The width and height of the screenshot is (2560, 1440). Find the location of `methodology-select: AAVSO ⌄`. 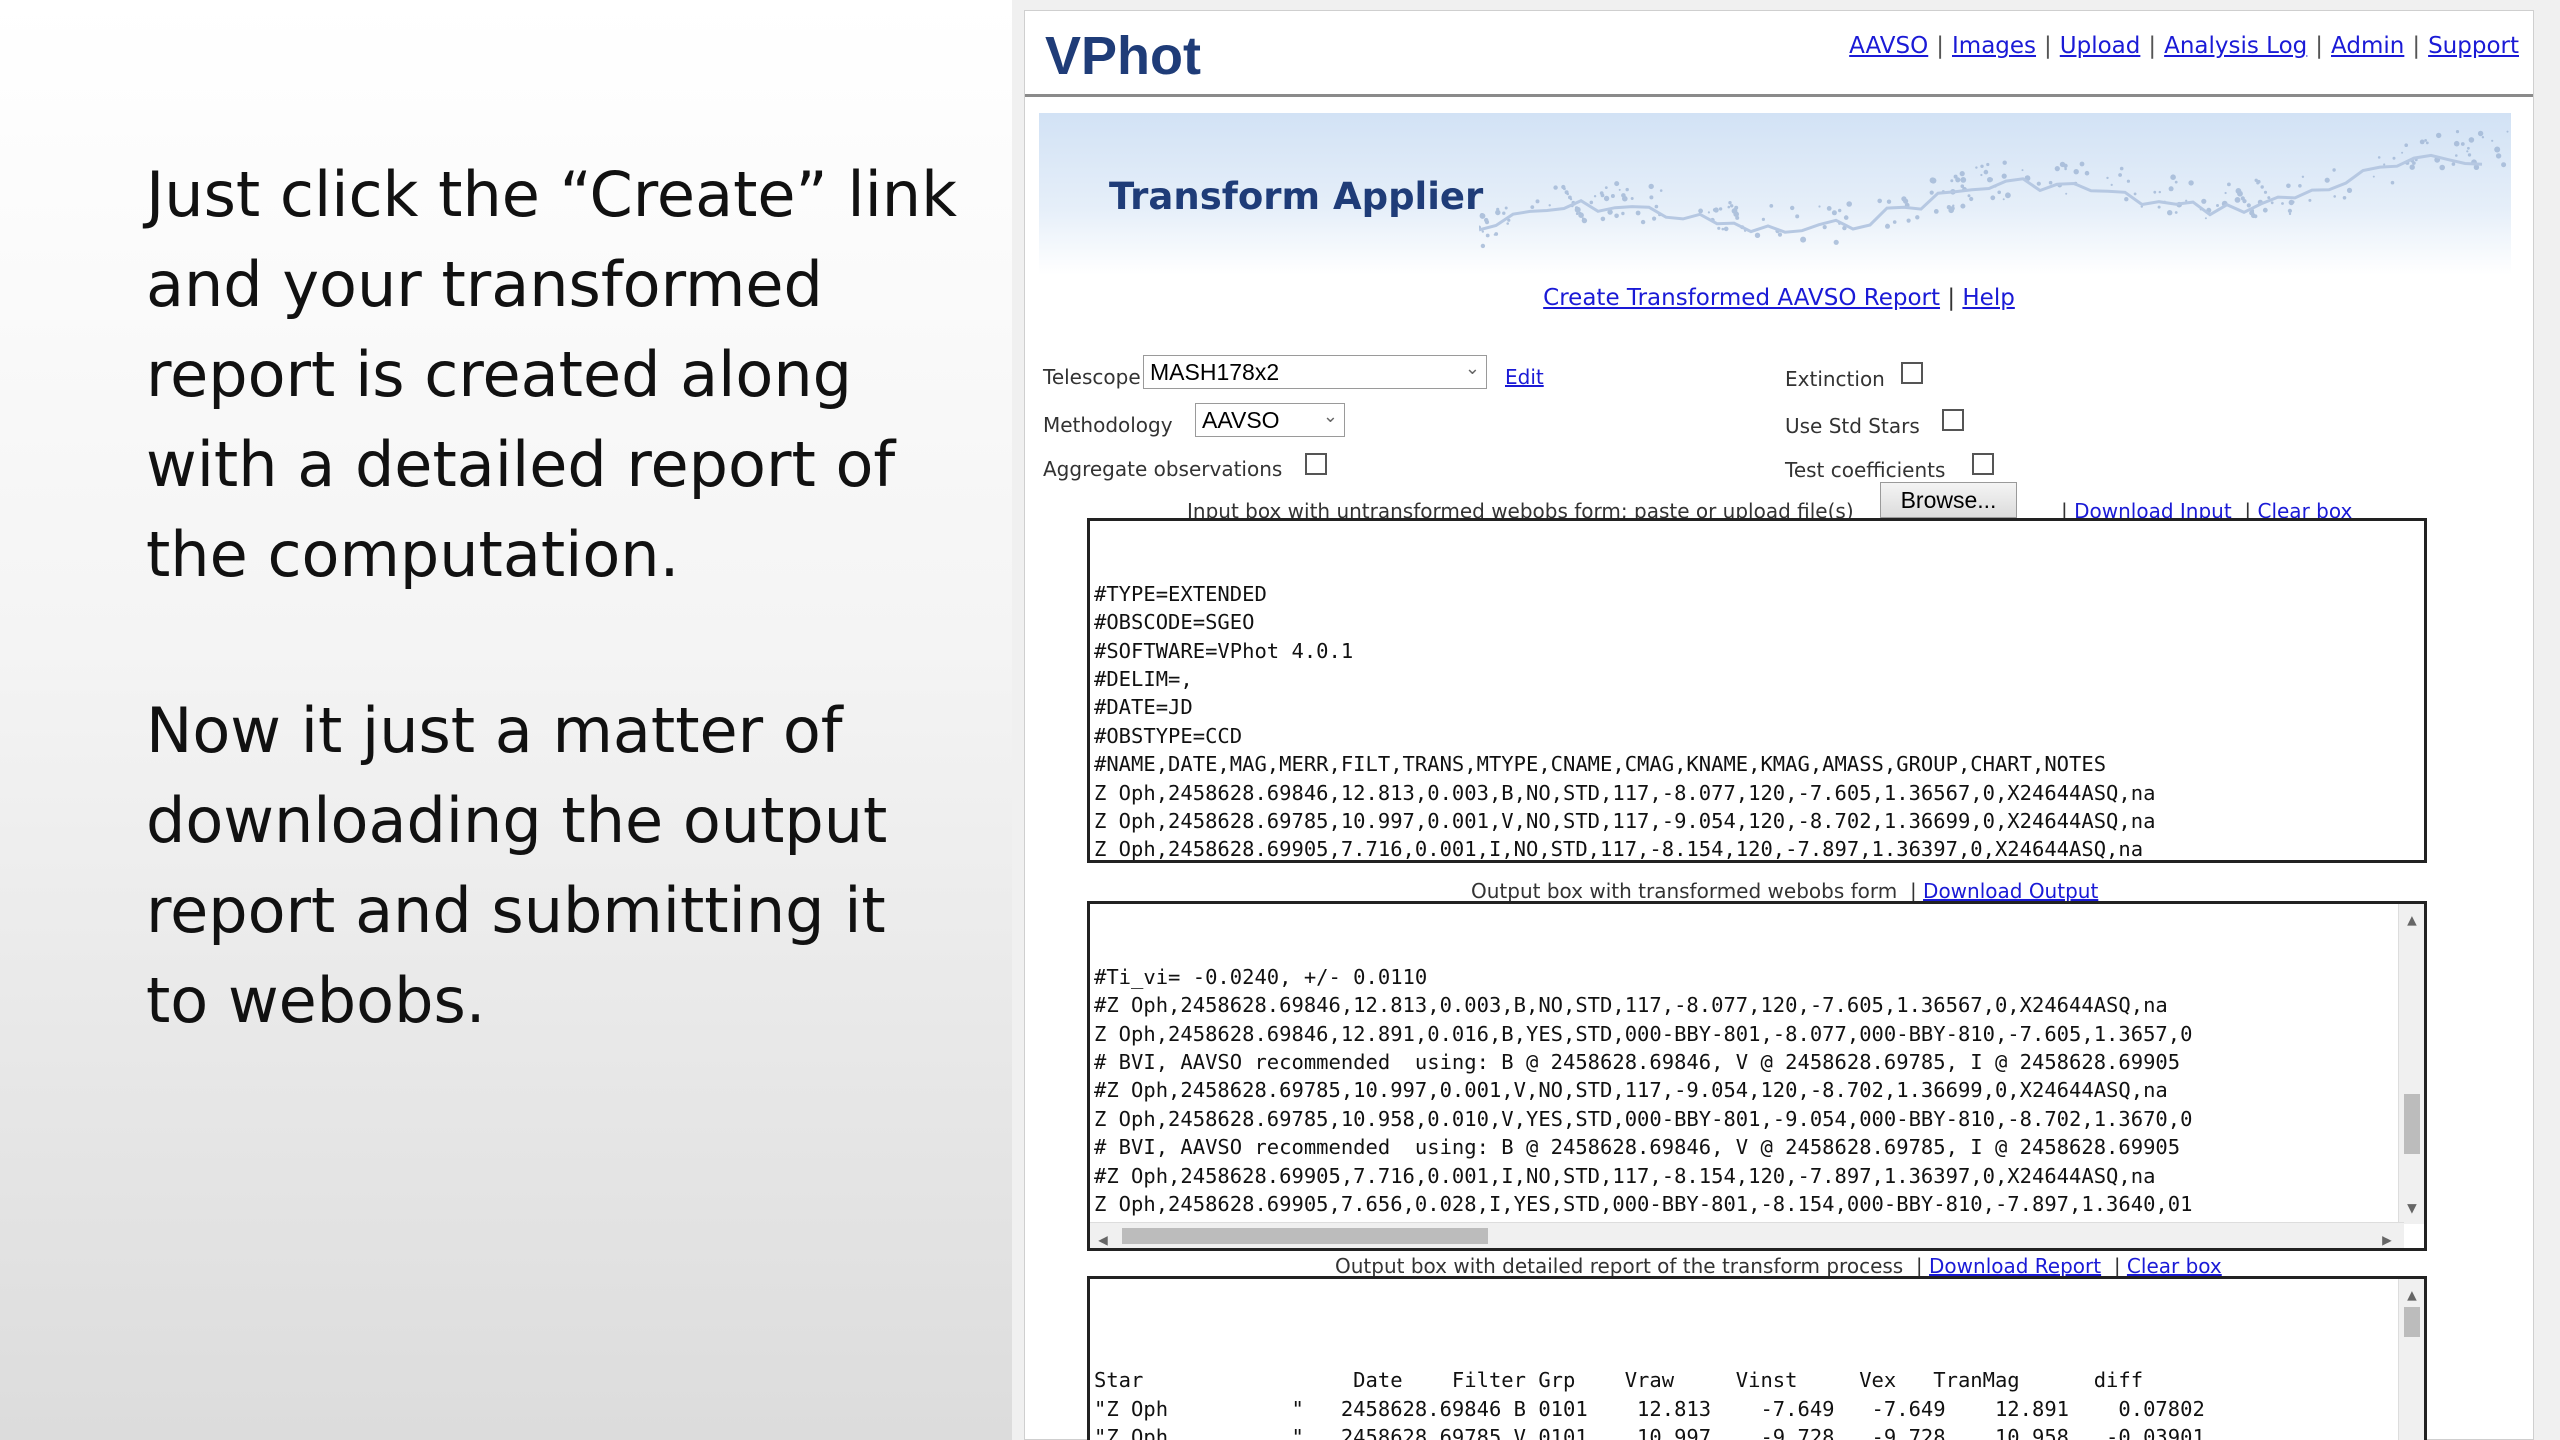

methodology-select: AAVSO ⌄ is located at coordinates (1270, 420).